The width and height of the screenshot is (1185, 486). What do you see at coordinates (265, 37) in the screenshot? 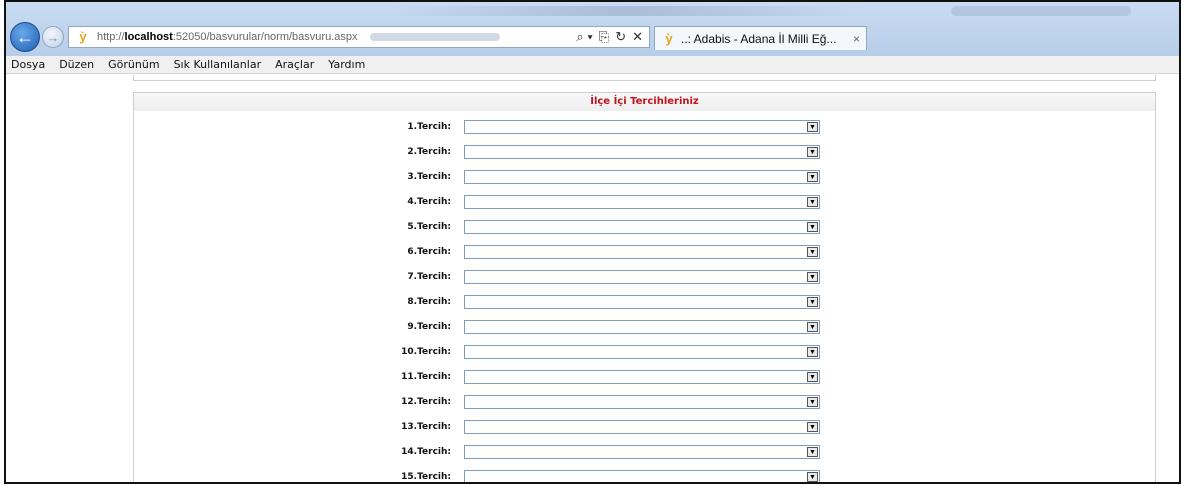
I see `url-path: :52050/basvurular/norm/basvuru.aspx` at bounding box center [265, 37].